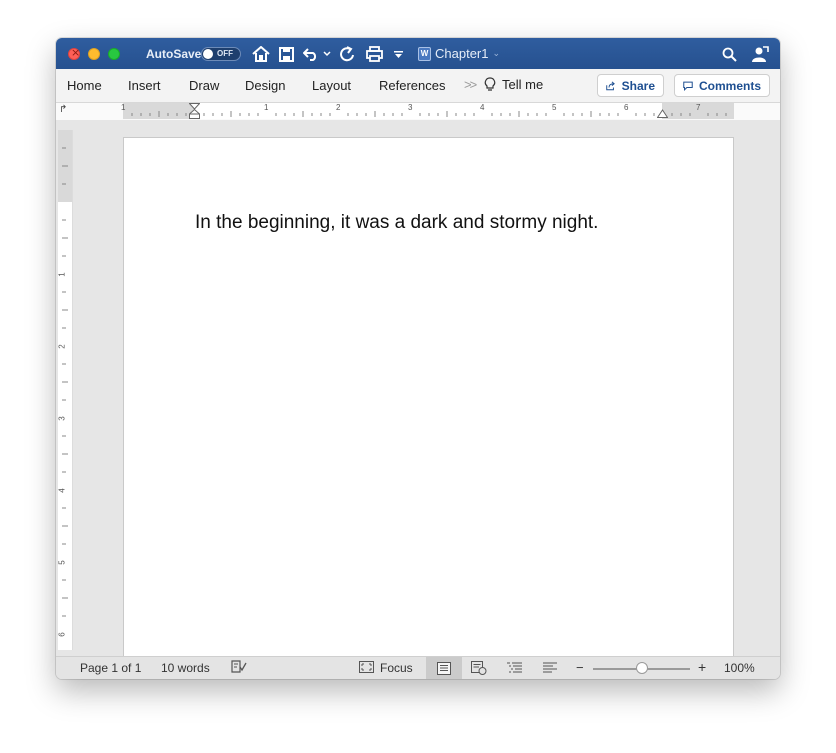 The image size is (836, 753). Describe the element at coordinates (65, 382) in the screenshot. I see `vertical-ruler-ticks` at that location.